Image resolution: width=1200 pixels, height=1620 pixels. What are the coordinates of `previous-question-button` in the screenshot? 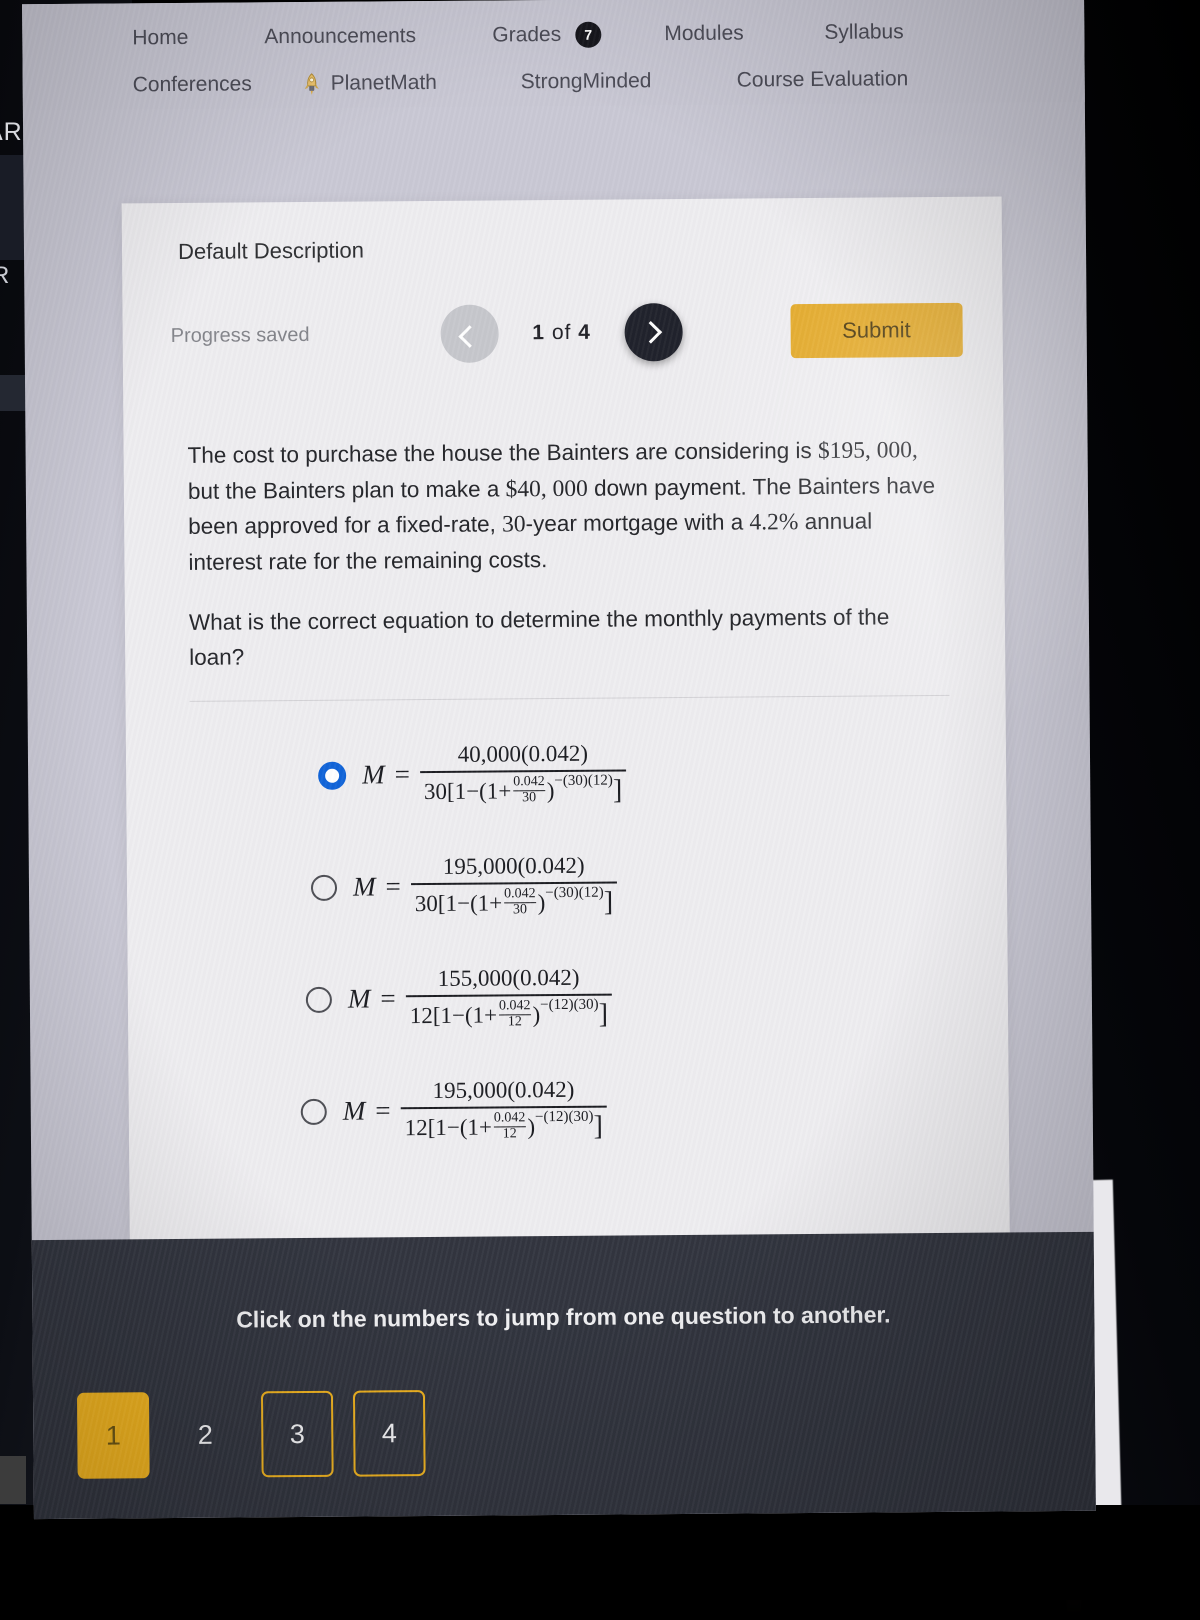 It's located at (469, 333).